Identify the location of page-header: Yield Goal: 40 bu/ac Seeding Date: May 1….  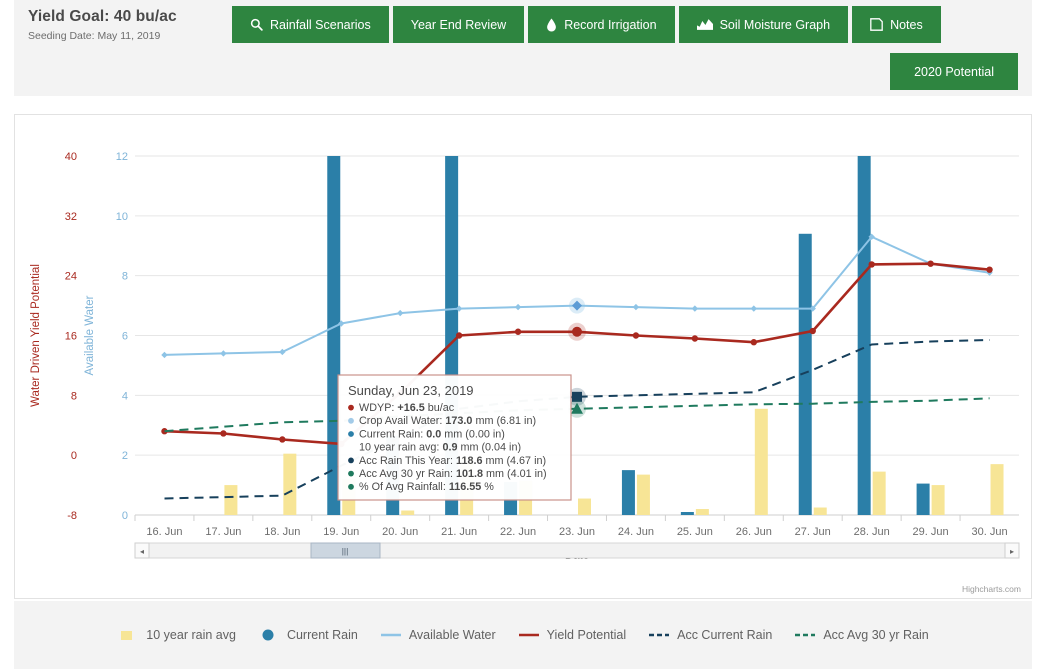
(523, 48).